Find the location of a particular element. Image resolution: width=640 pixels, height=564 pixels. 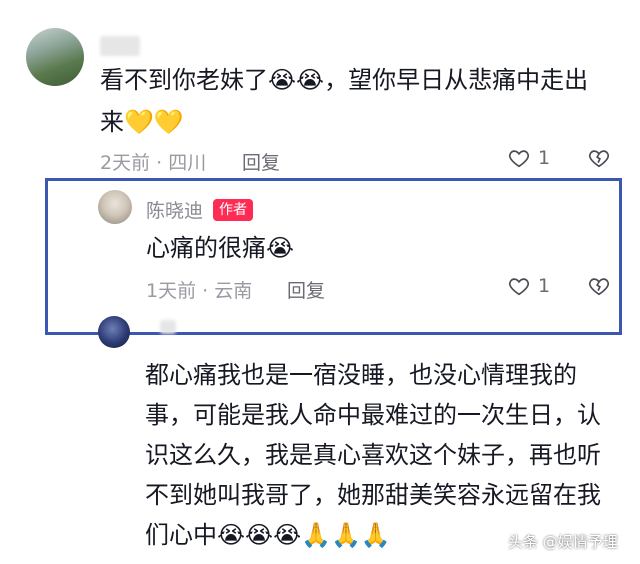

reply-text: 心痛的很痛😭 is located at coordinates (220, 248).